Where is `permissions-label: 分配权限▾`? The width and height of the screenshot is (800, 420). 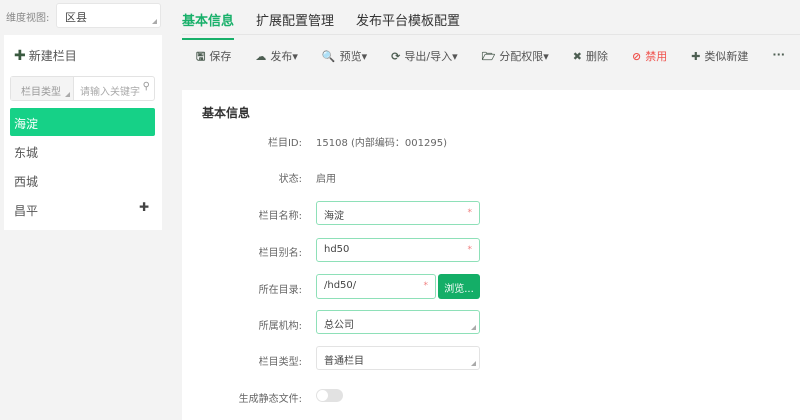 permissions-label: 分配权限▾ is located at coordinates (524, 56).